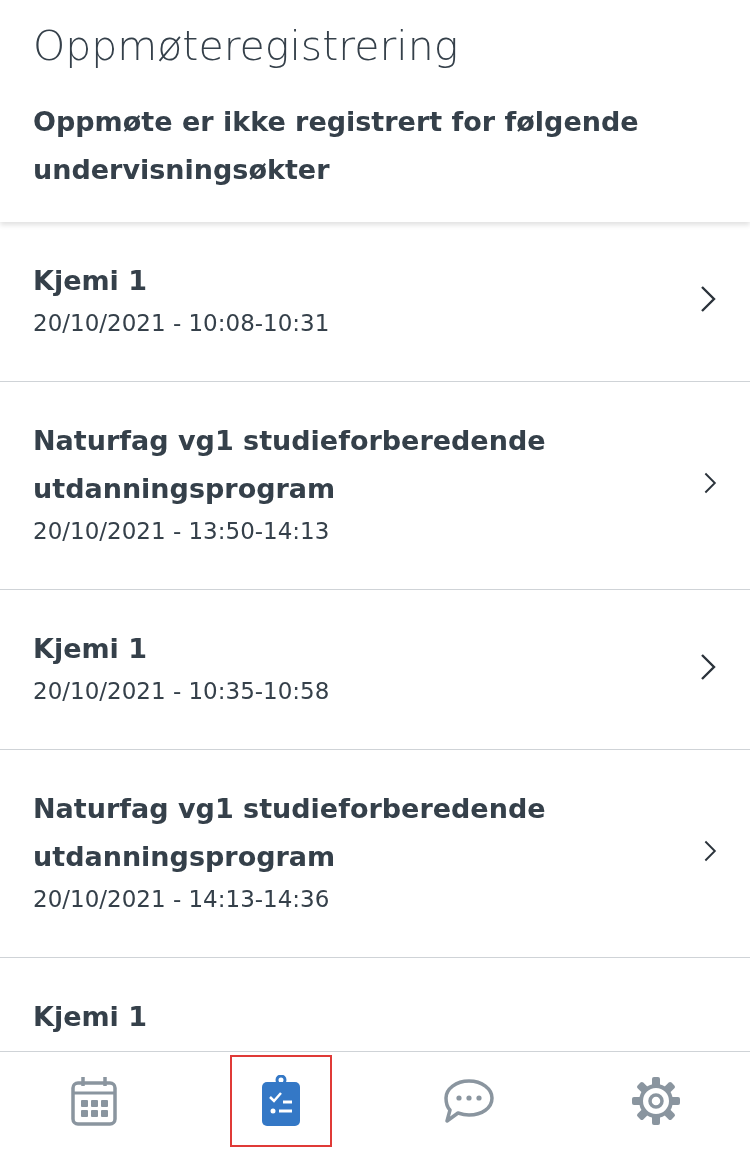 The height and width of the screenshot is (1149, 750). What do you see at coordinates (375, 670) in the screenshot?
I see `session-item: Kjemi 1 20/10/2021 - 10:35-10:58` at bounding box center [375, 670].